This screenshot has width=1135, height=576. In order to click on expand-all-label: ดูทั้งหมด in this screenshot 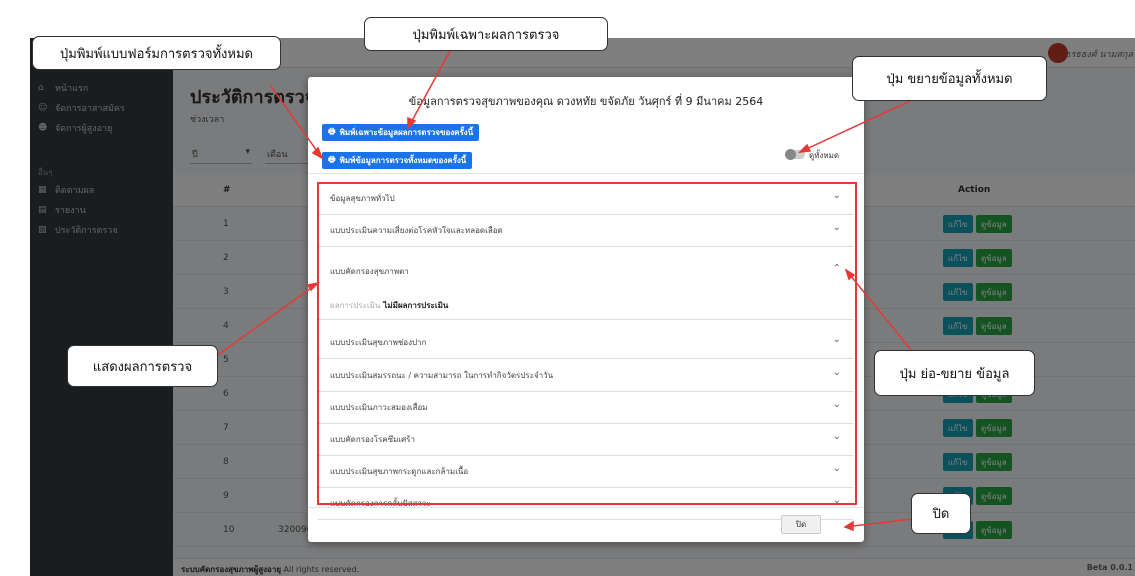, I will do `click(824, 155)`.